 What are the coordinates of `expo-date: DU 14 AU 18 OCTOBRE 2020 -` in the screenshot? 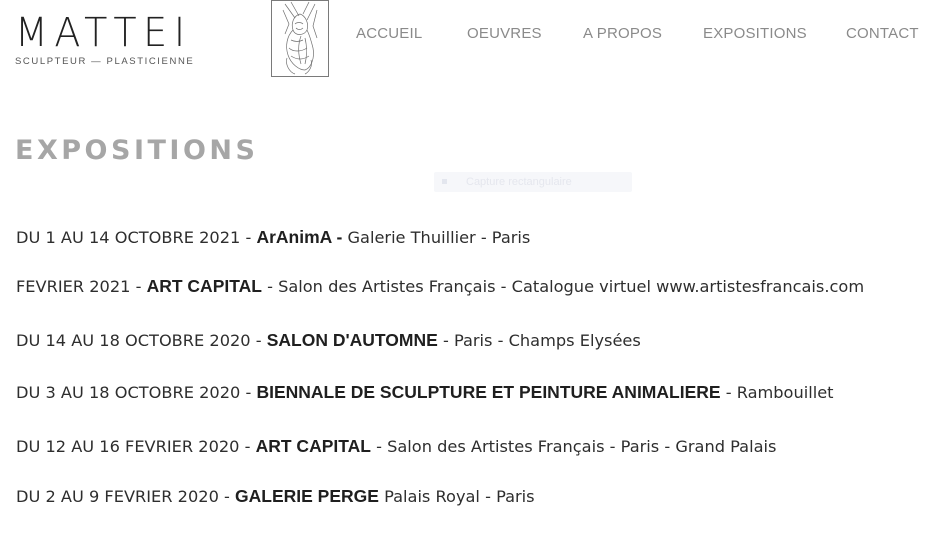 It's located at (141, 340).